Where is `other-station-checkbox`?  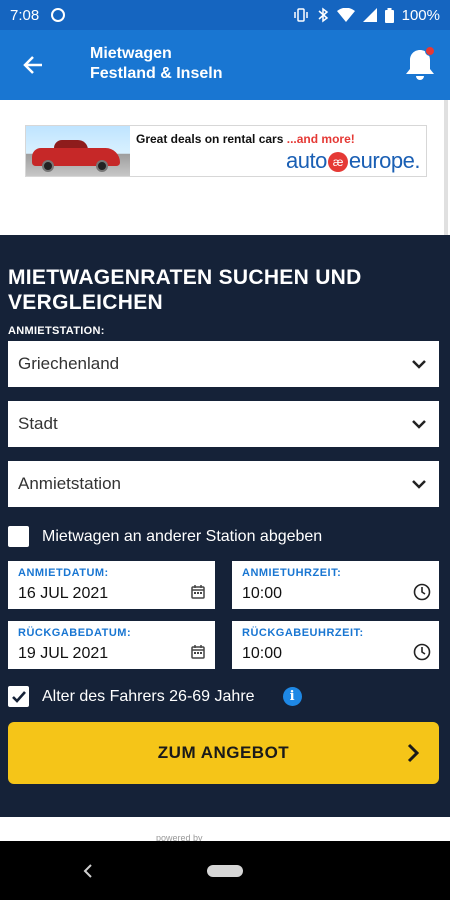 other-station-checkbox is located at coordinates (18, 536).